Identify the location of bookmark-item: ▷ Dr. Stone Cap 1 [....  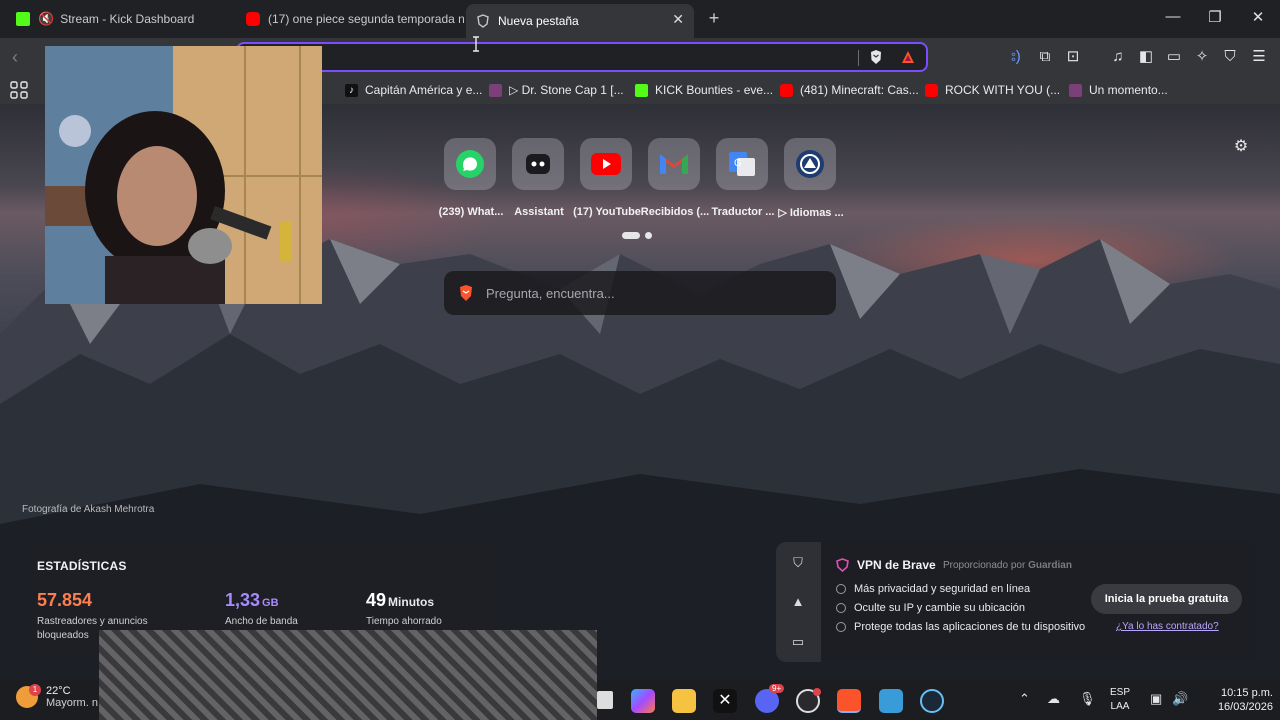
(556, 90).